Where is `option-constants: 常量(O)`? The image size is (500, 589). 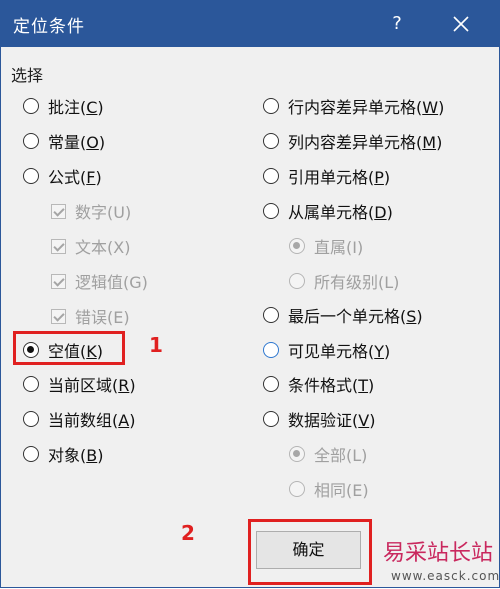 option-constants: 常量(O) is located at coordinates (64, 141).